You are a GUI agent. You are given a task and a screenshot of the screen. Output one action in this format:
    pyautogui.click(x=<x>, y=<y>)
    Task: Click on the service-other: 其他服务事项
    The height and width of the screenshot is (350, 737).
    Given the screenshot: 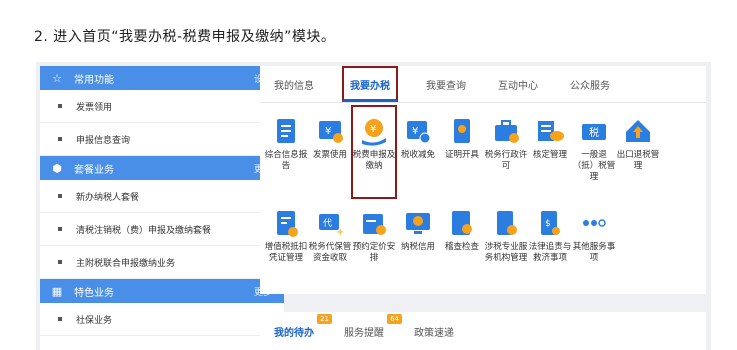 What is the action you would take?
    pyautogui.click(x=594, y=244)
    